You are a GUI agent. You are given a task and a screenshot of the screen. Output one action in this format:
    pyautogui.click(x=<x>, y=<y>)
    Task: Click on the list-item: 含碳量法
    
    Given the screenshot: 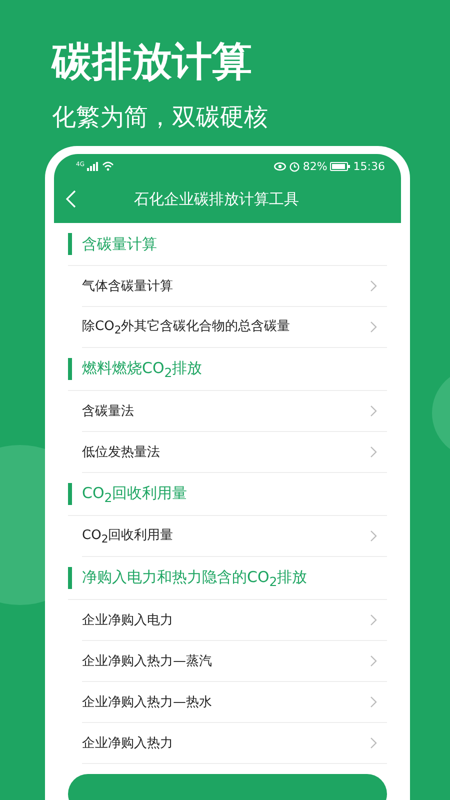 What is the action you would take?
    pyautogui.click(x=234, y=411)
    